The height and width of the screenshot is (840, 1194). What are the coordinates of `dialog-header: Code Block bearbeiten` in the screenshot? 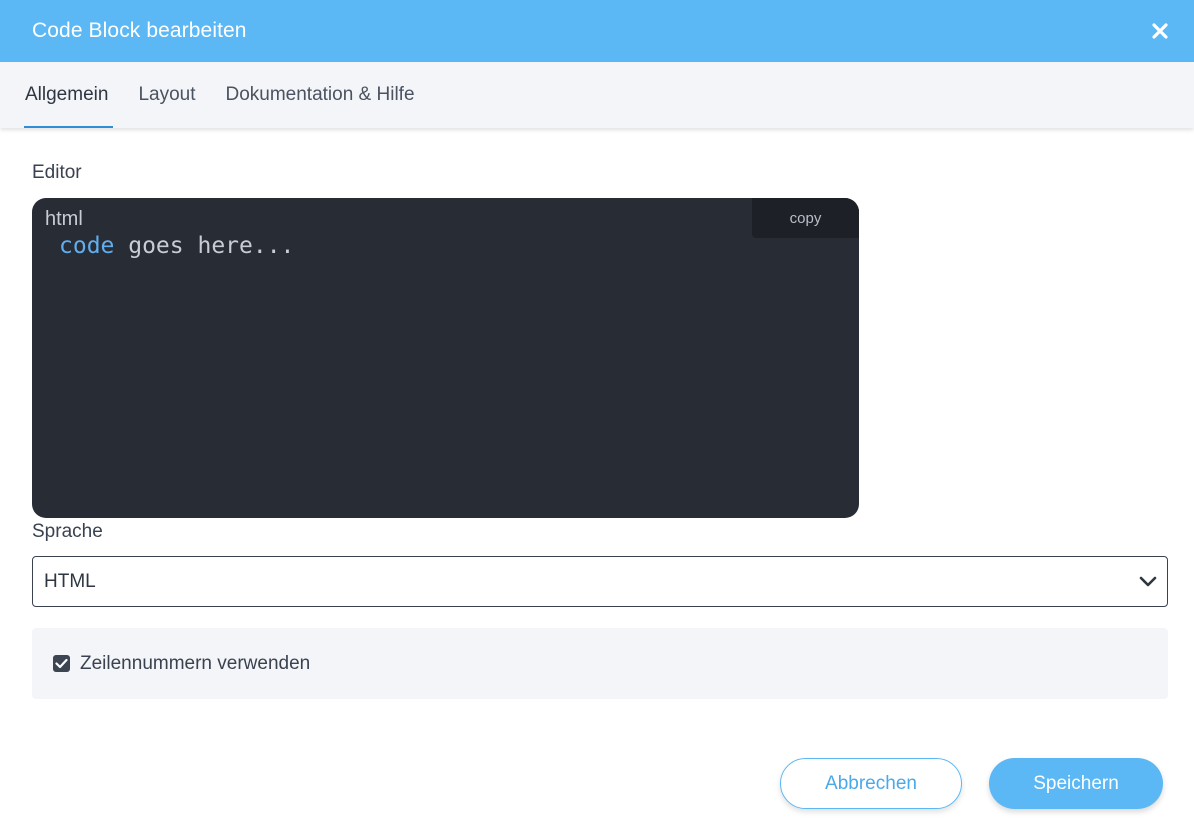 It's located at (597, 31).